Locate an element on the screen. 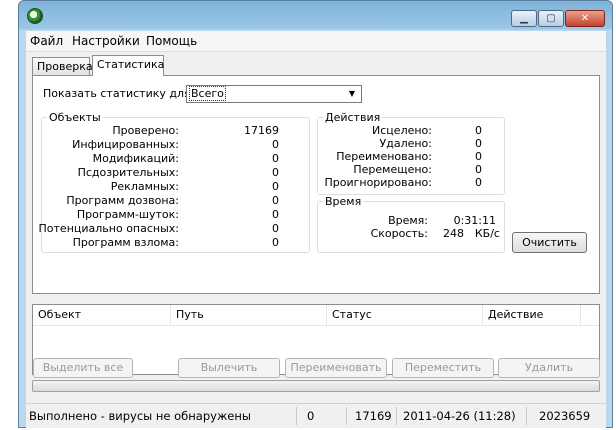 This screenshot has width=616, height=430. objects-value: 17169 is located at coordinates (261, 130).